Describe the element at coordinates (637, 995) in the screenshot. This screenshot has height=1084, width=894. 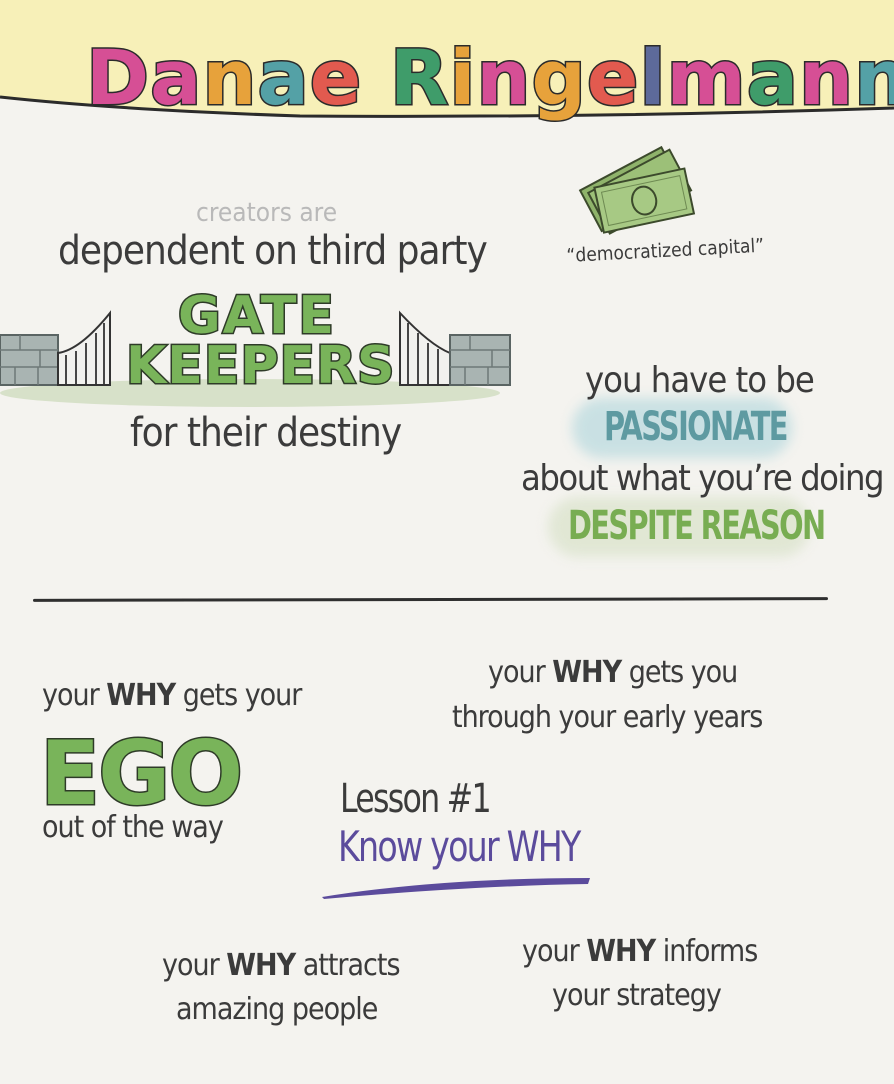
I see `informs-line2: your strategy` at that location.